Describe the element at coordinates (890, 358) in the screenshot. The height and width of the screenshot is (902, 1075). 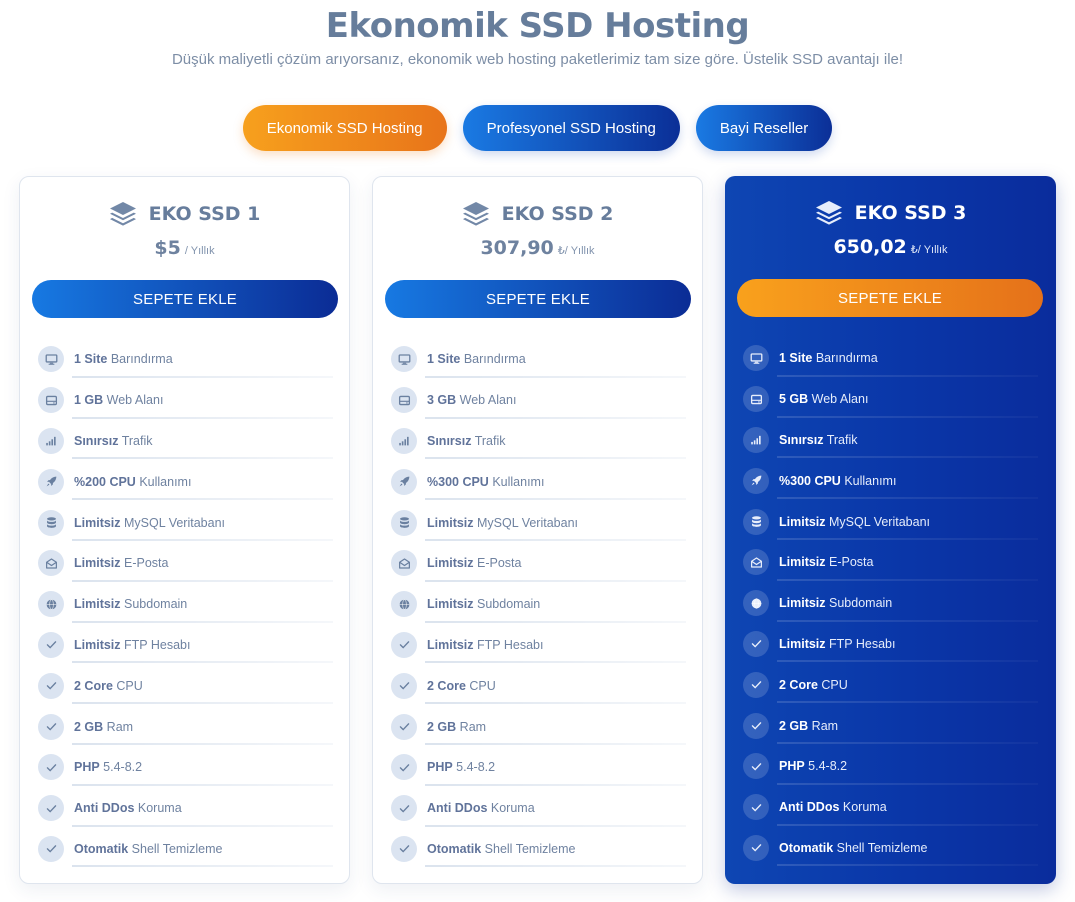
I see `feature-item: 1 Site Barındırma` at that location.